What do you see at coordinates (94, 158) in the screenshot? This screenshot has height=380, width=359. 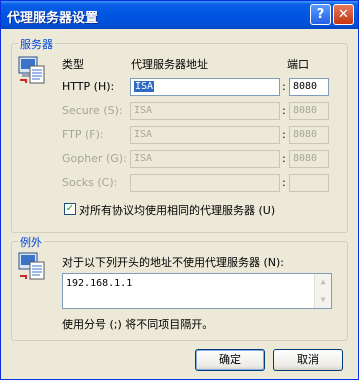 I see `gopher-label: Gopher (G):` at bounding box center [94, 158].